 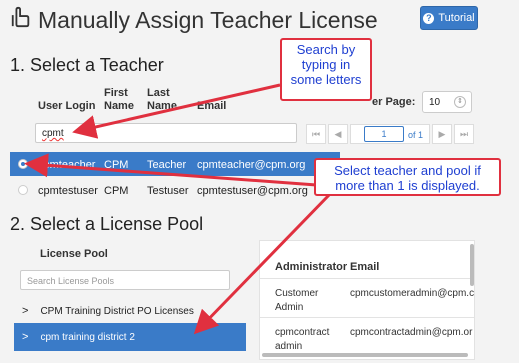 I want to click on callout-search: Search by typing in some letters, so click(x=326, y=69).